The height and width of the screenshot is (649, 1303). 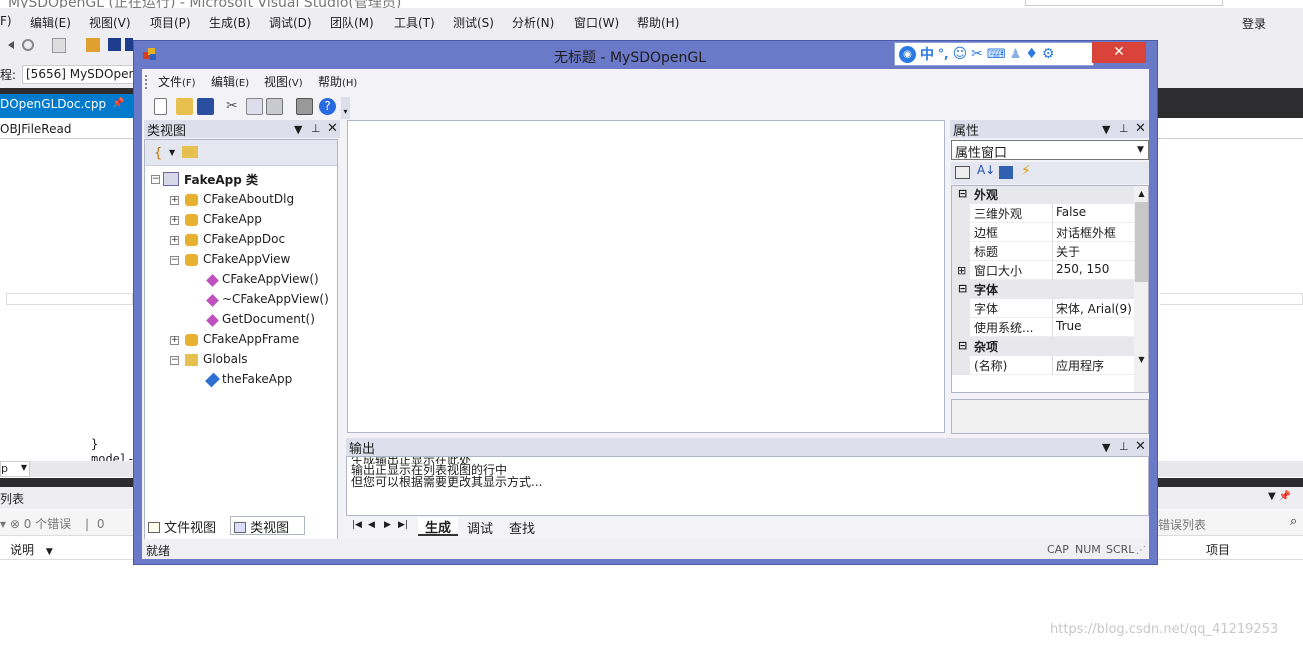 I want to click on class-sort-icon: {, so click(x=158, y=153).